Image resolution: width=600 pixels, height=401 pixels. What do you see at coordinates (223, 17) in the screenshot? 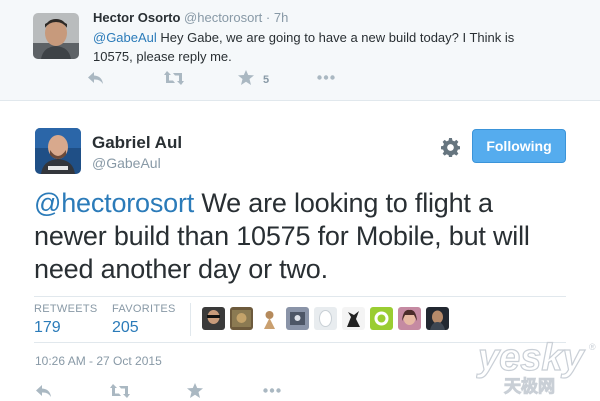
I see `author-handle: @hectorosort` at bounding box center [223, 17].